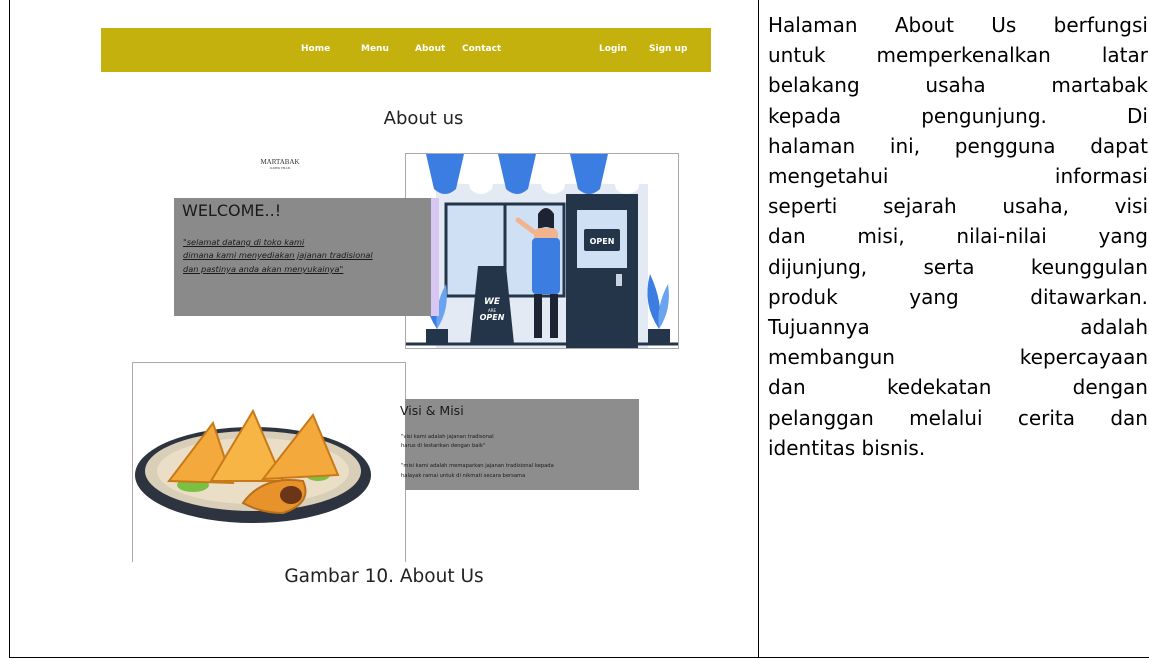 The image size is (1149, 658). I want to click on page-title: About us, so click(423, 118).